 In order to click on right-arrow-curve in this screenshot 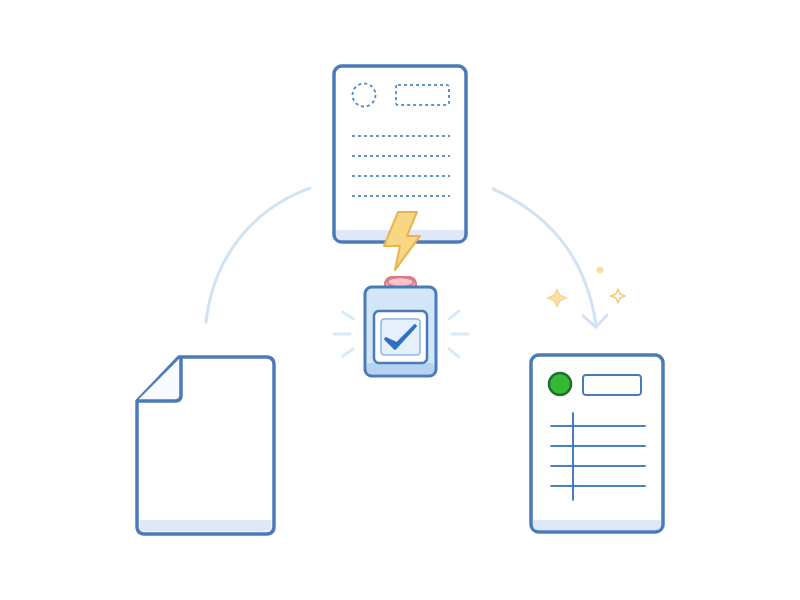, I will do `click(544, 257)`.